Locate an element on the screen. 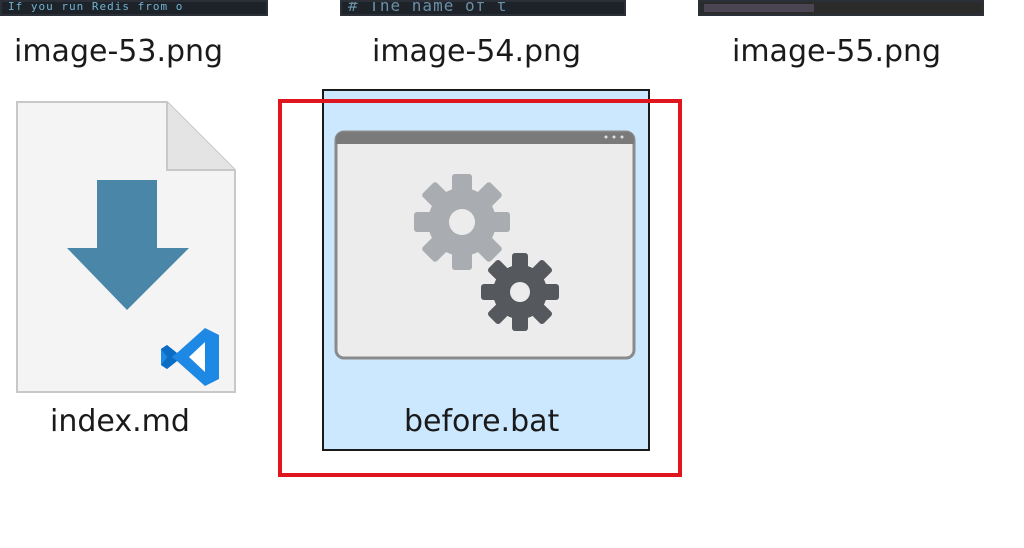 Image resolution: width=1024 pixels, height=548 pixels. image-53-thumbnail-text: If you run Redis from o is located at coordinates (96, 6).